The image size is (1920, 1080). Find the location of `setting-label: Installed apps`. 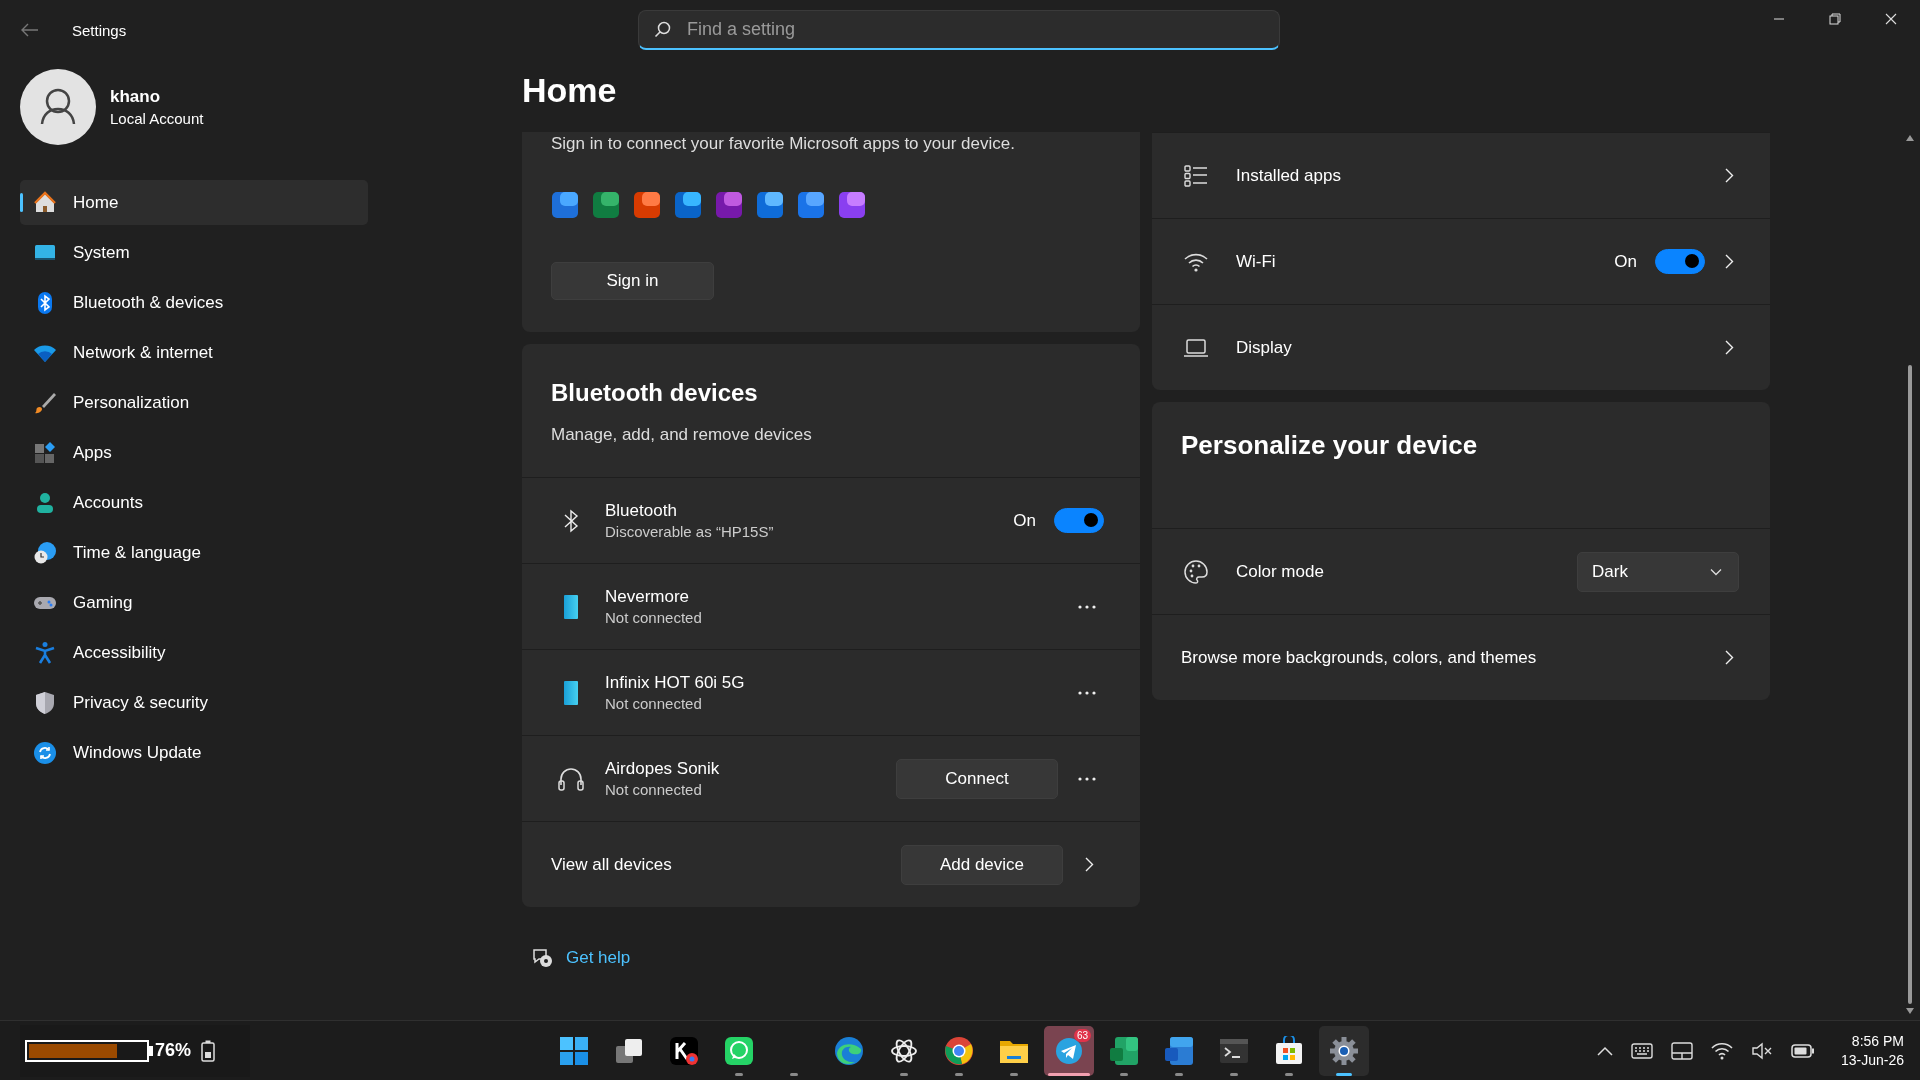

setting-label: Installed apps is located at coordinates (1289, 175).